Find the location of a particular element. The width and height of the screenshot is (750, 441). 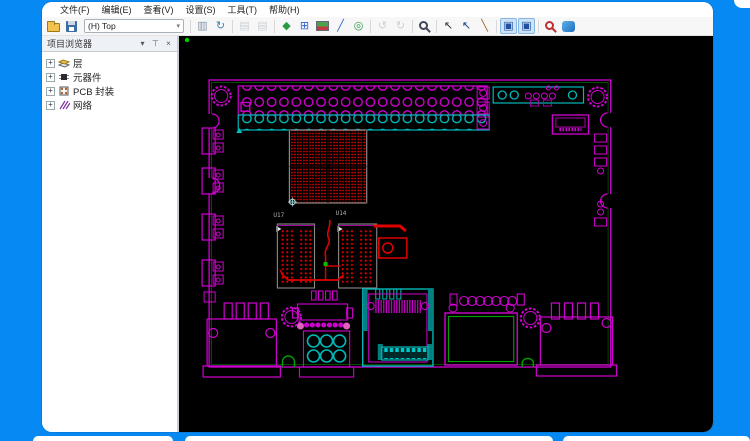

tree-item-label: PCB 封装 is located at coordinates (94, 92).